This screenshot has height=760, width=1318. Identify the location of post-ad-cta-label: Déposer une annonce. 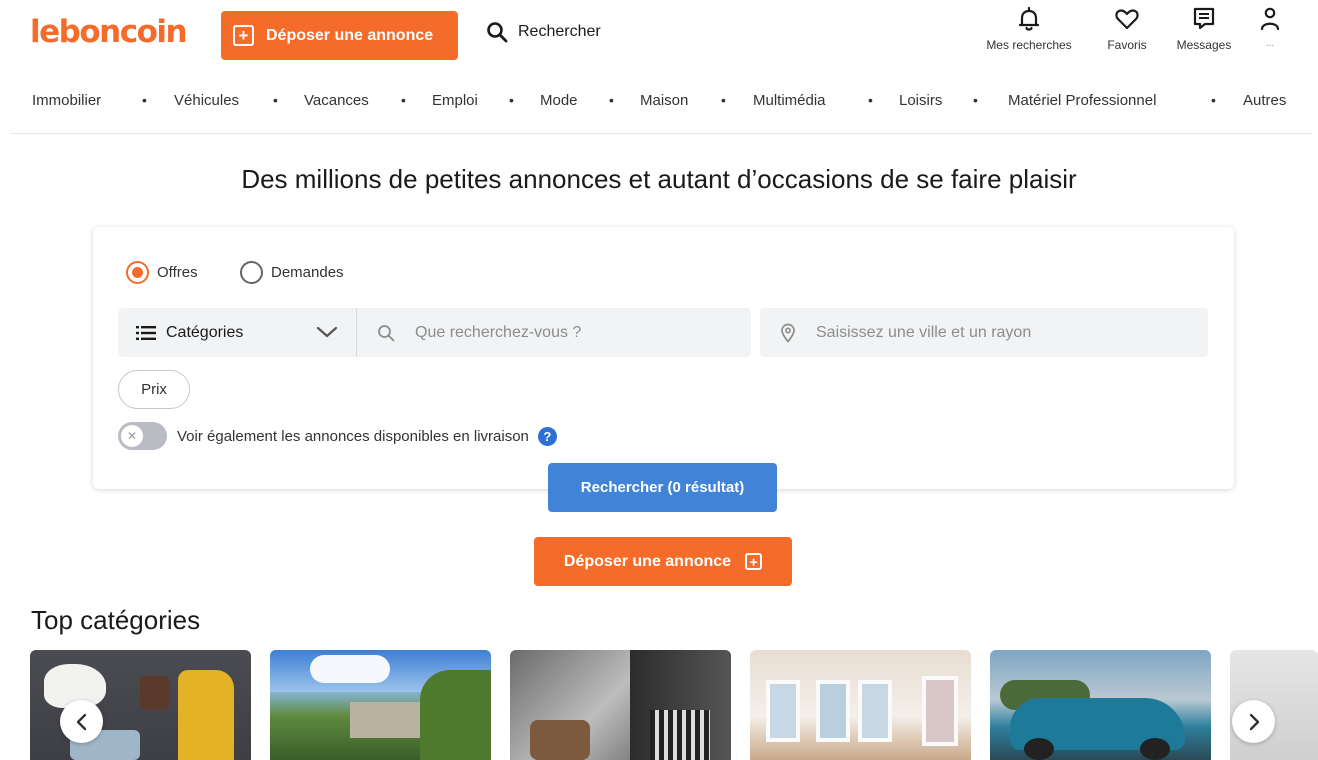
(647, 561).